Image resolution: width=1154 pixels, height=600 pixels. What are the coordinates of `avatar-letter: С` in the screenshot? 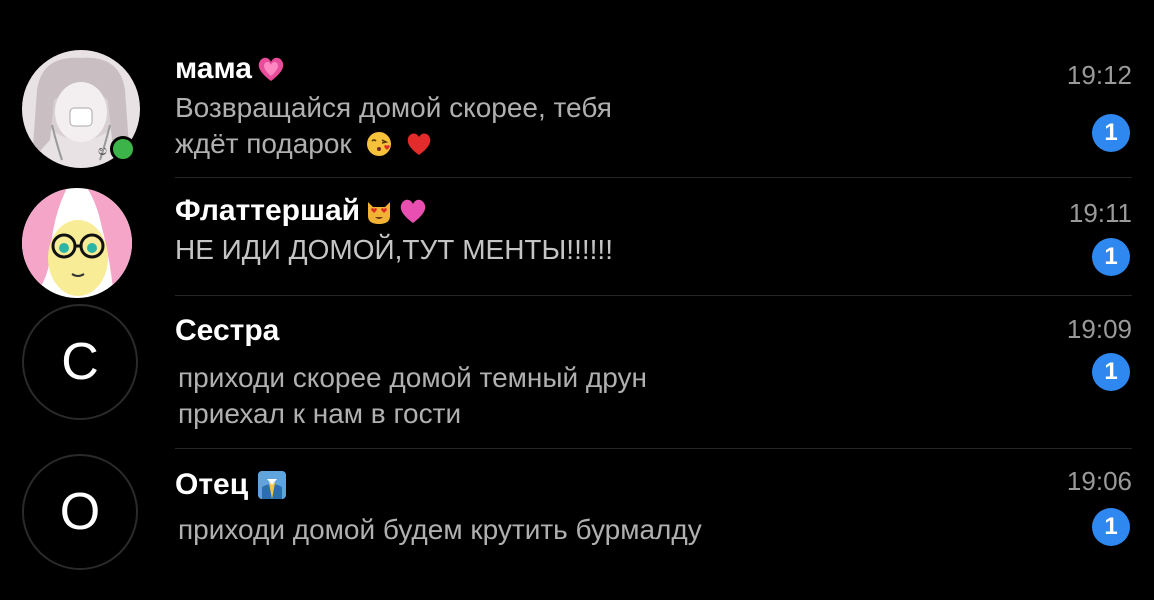 It's located at (80, 362).